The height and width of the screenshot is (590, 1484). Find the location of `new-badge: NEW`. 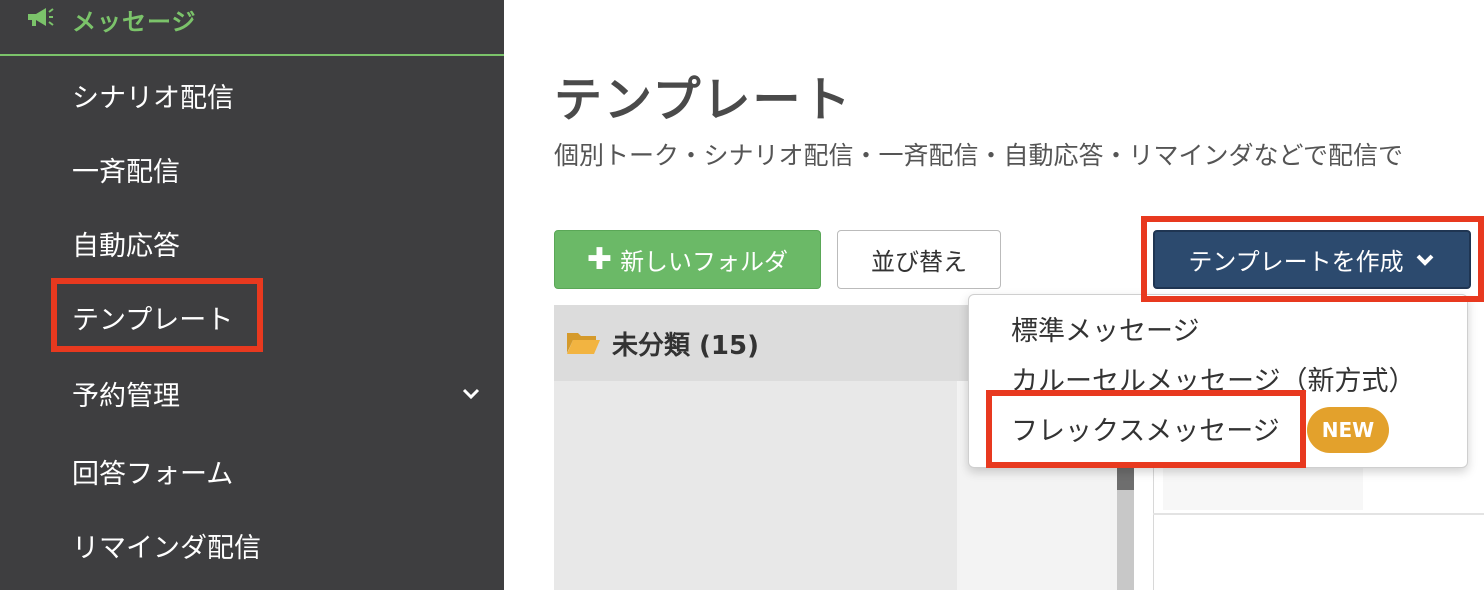

new-badge: NEW is located at coordinates (1348, 430).